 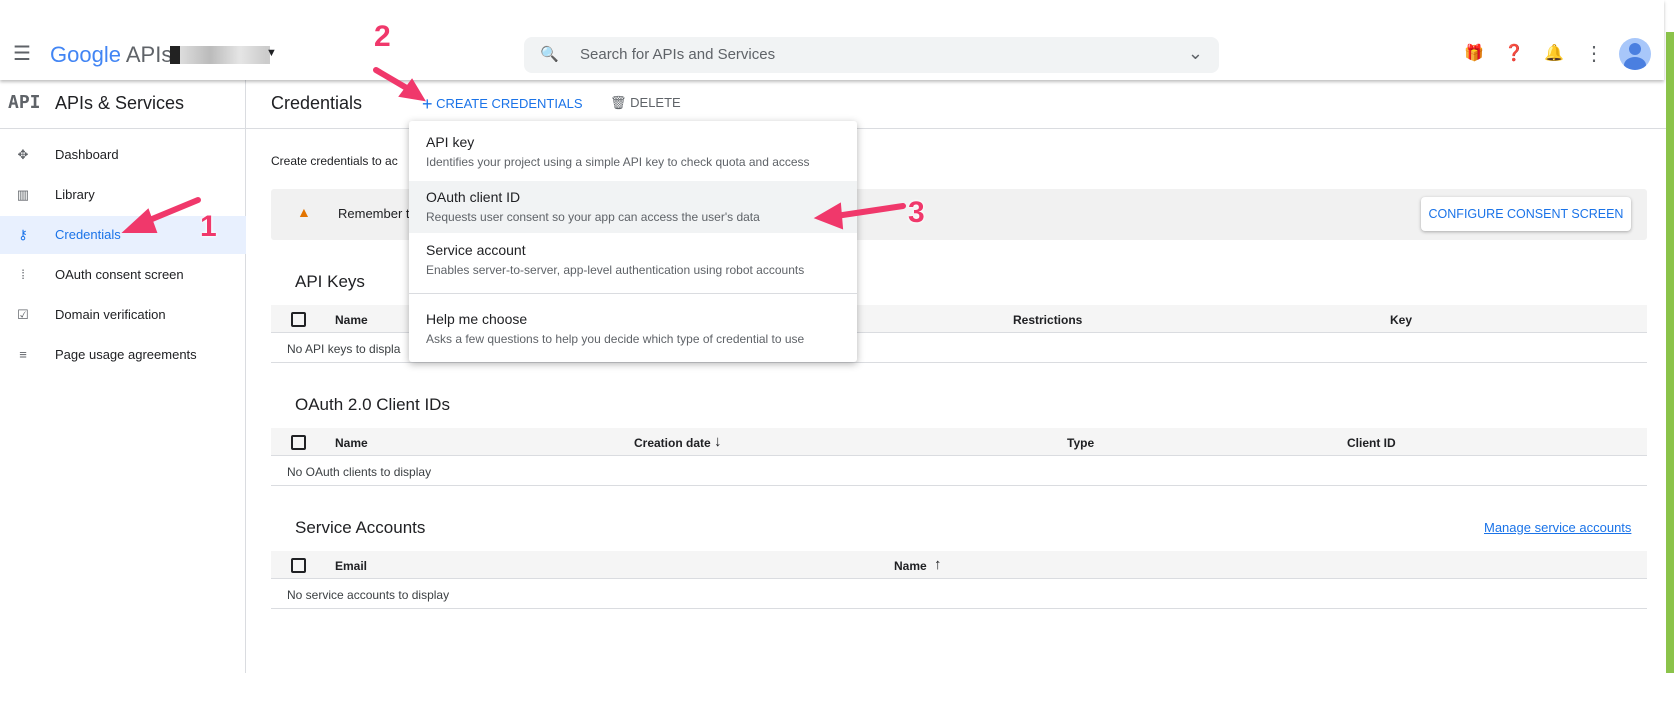 What do you see at coordinates (382, 36) in the screenshot?
I see `annotation-2: 2` at bounding box center [382, 36].